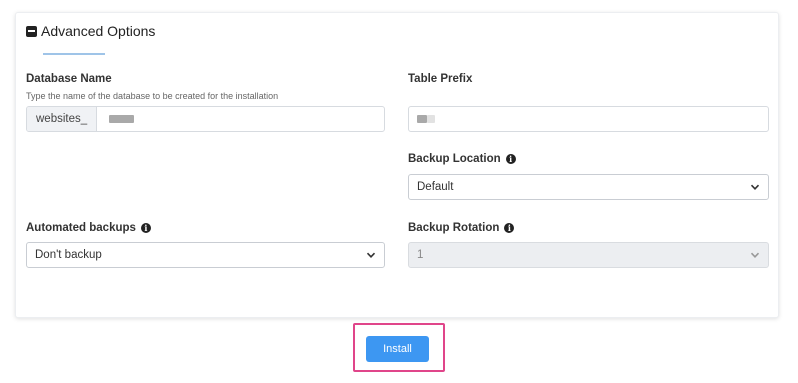 Image resolution: width=798 pixels, height=383 pixels. I want to click on backup-rotation-select: 1, so click(588, 255).